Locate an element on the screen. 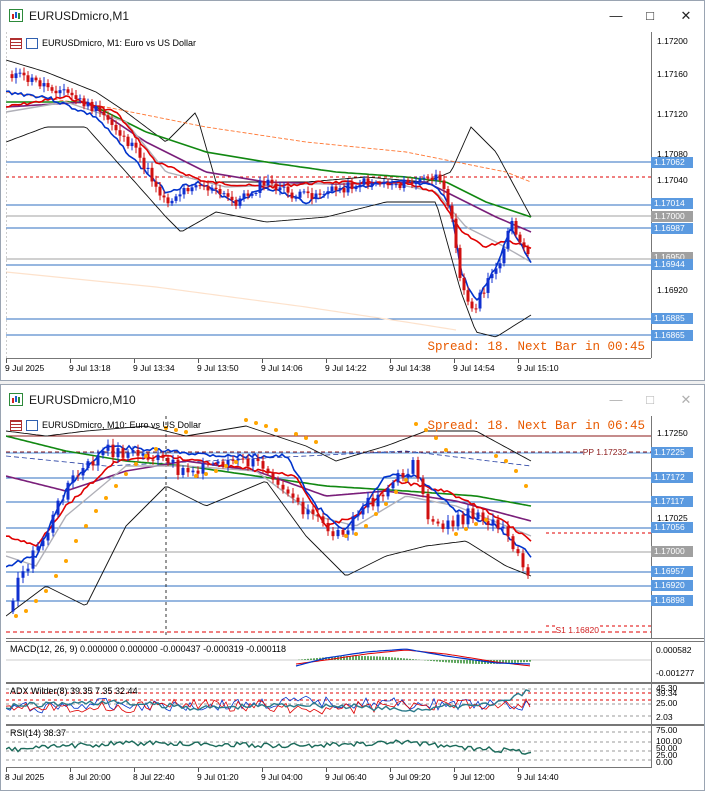 The image size is (705, 791). adx-pane: ADX Wilder(8) 39.35 7.35 32.44 is located at coordinates (328, 704).